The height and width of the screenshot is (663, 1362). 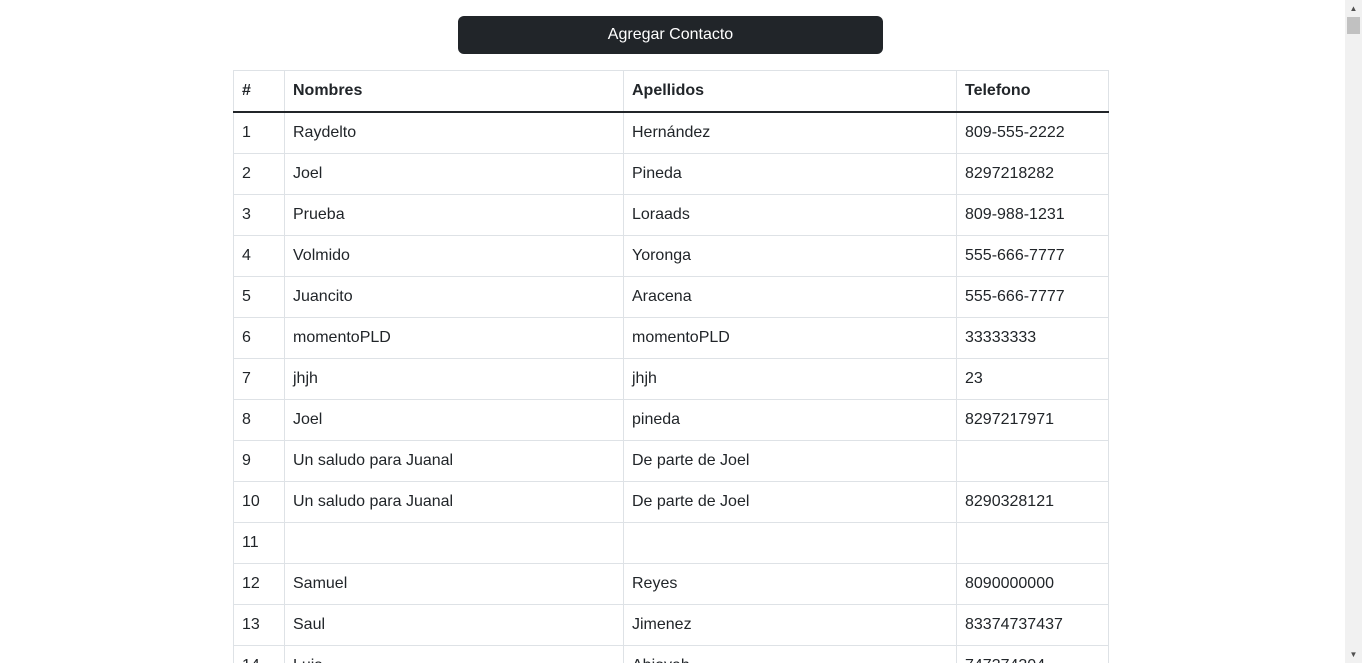 What do you see at coordinates (259, 584) in the screenshot?
I see `row-number-cell: 12` at bounding box center [259, 584].